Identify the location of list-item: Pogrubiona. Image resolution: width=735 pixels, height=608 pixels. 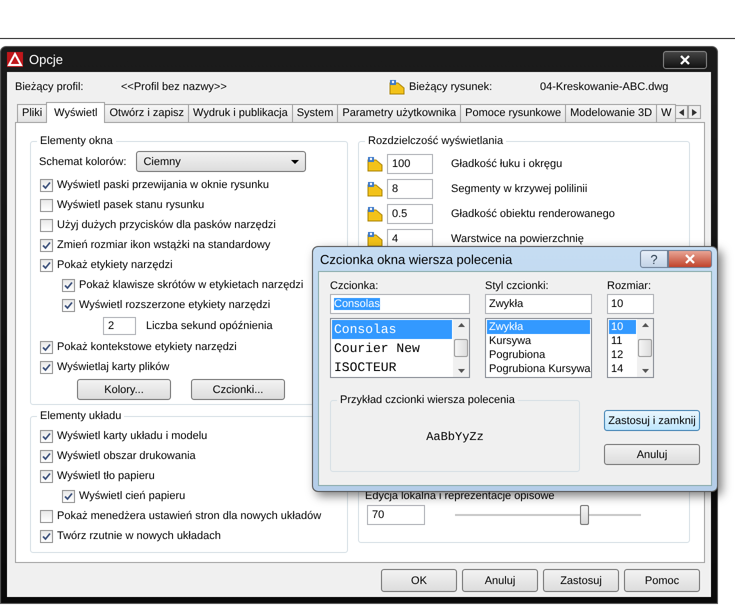
(538, 355).